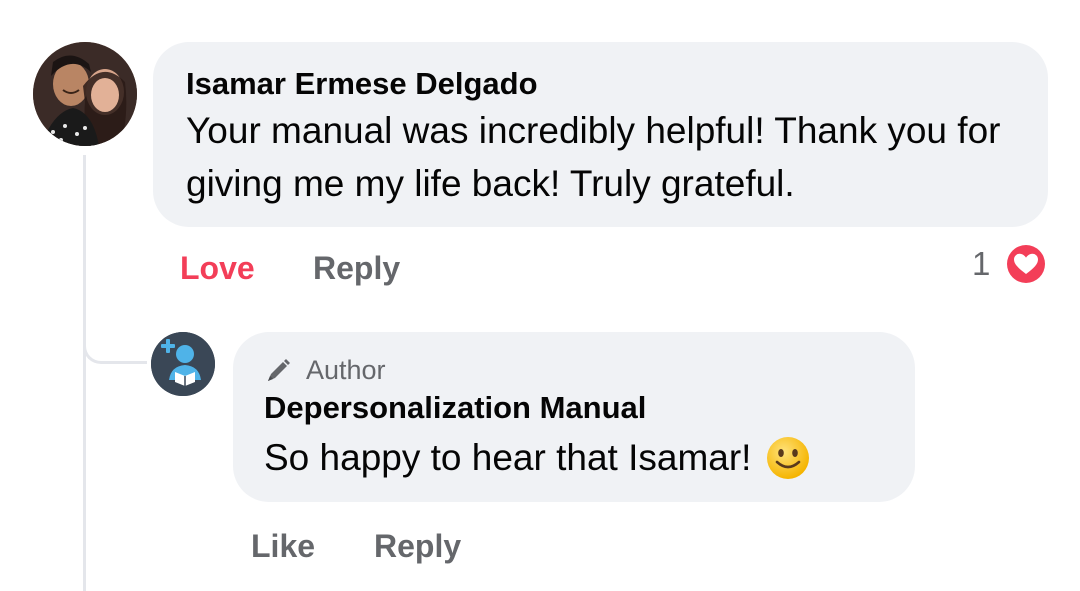  I want to click on reply-text-body: So happy to hear that Isamar!, so click(508, 457).